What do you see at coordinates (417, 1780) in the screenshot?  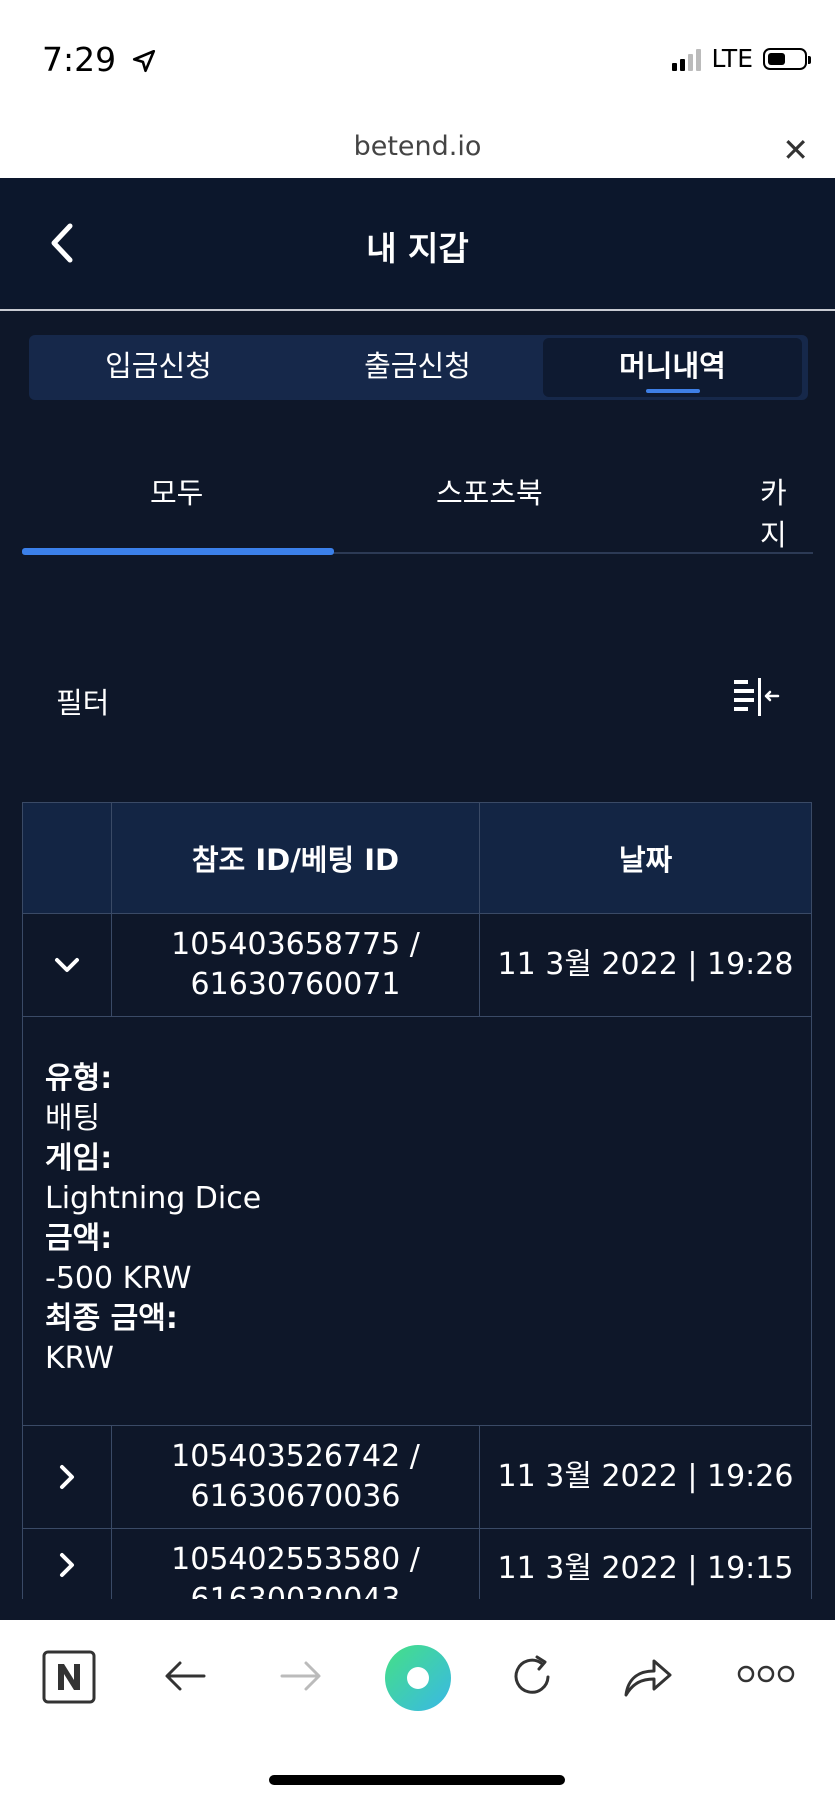 I see `home-indicator` at bounding box center [417, 1780].